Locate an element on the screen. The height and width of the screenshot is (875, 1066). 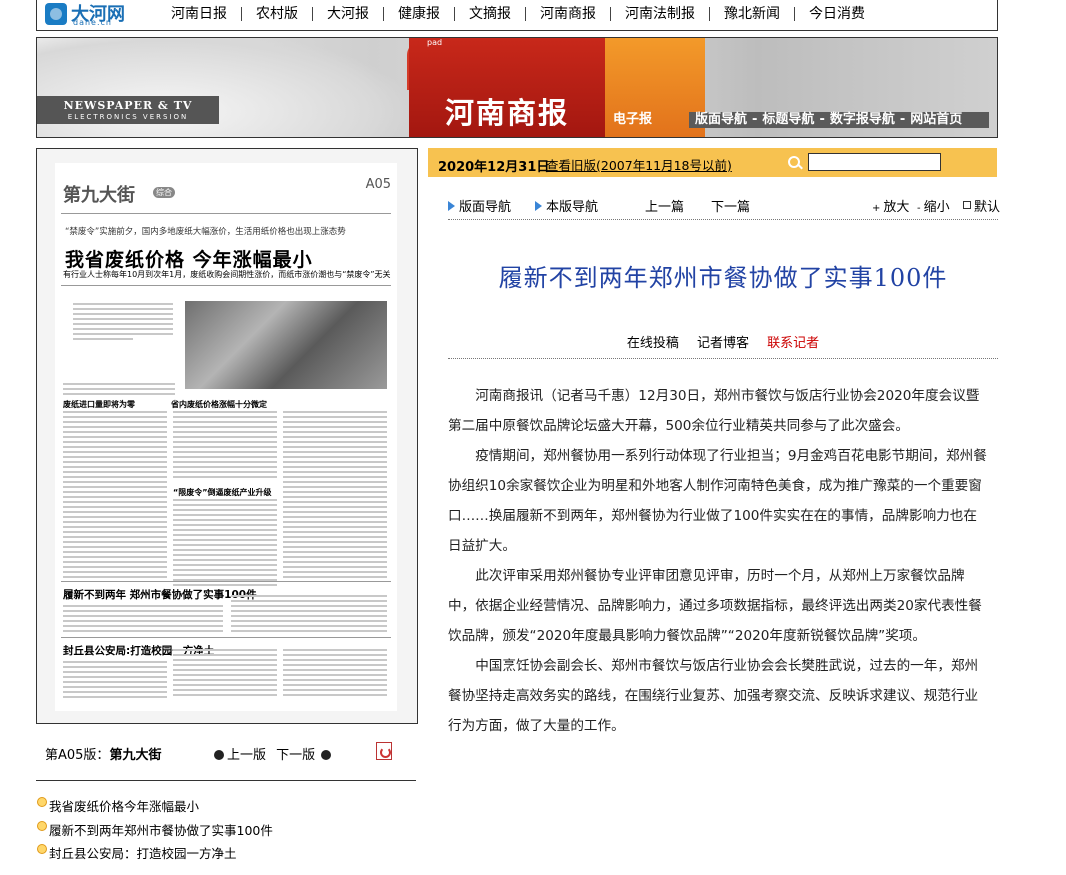
list-item: 我省废纸价格今年涨幅最小 is located at coordinates (154, 808).